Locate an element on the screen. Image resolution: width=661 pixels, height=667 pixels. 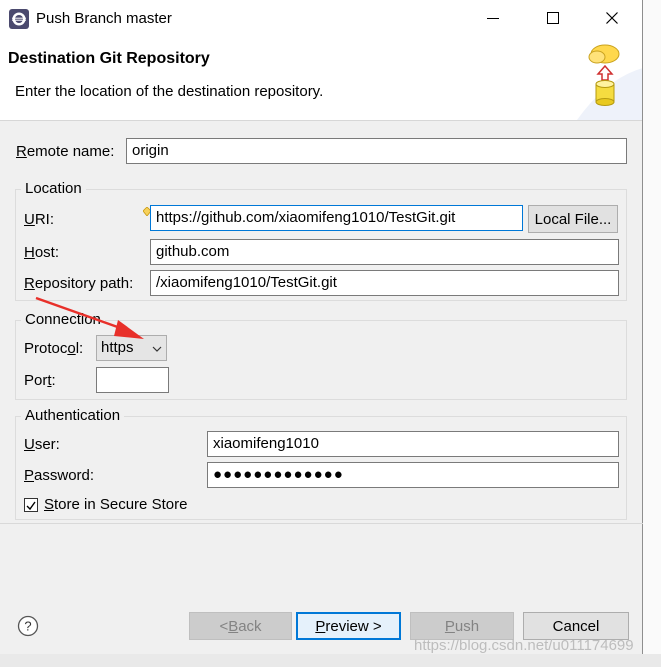
minimize-icon is located at coordinates (493, 19).